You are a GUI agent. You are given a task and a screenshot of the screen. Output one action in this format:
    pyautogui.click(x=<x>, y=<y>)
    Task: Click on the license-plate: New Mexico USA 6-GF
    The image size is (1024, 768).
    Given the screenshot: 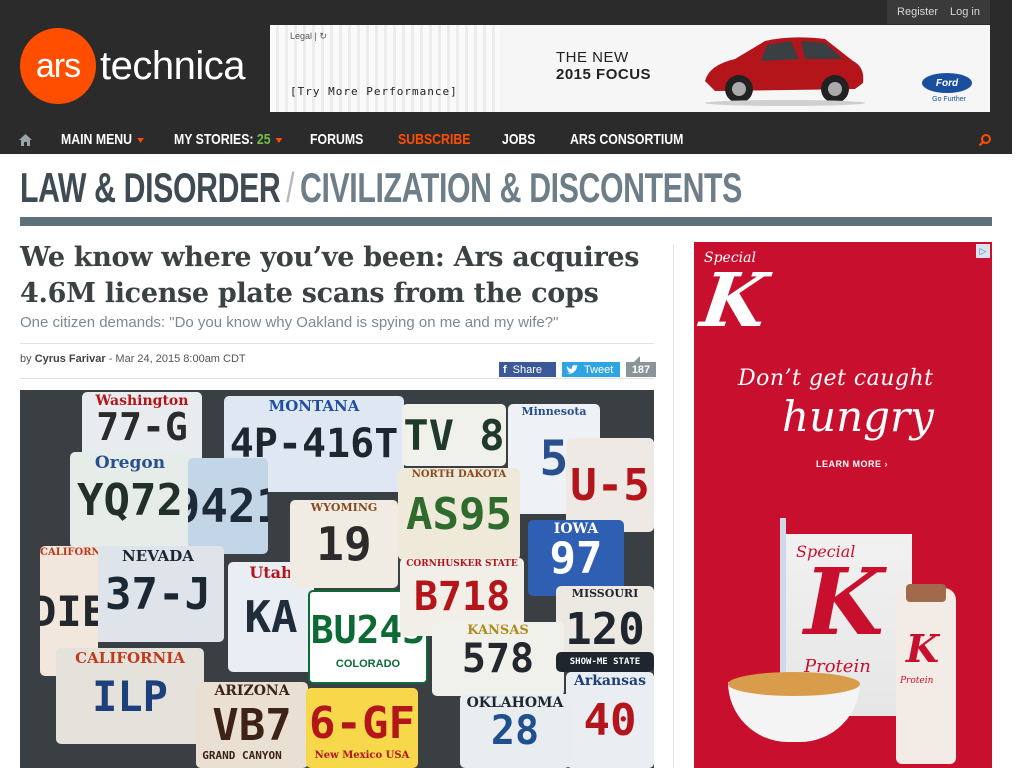 What is the action you would take?
    pyautogui.click(x=362, y=728)
    